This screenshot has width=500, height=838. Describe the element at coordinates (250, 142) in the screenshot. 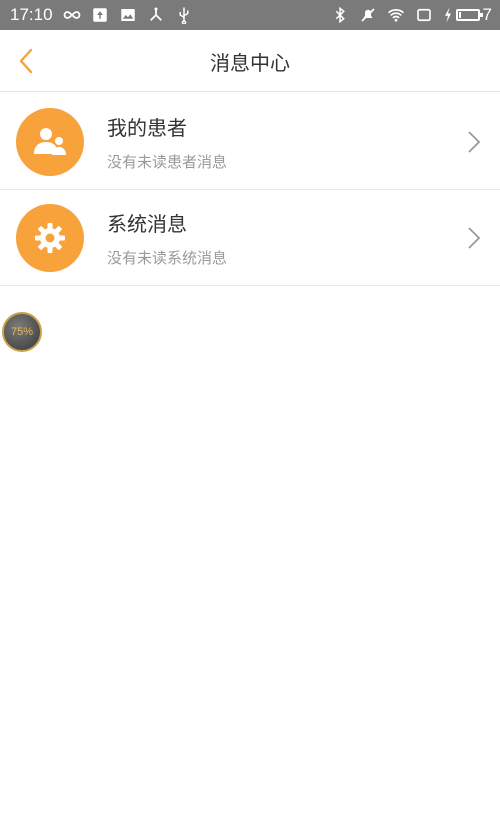

I see `list-item-my-patients: 我的患者 没有未读患者消息` at that location.